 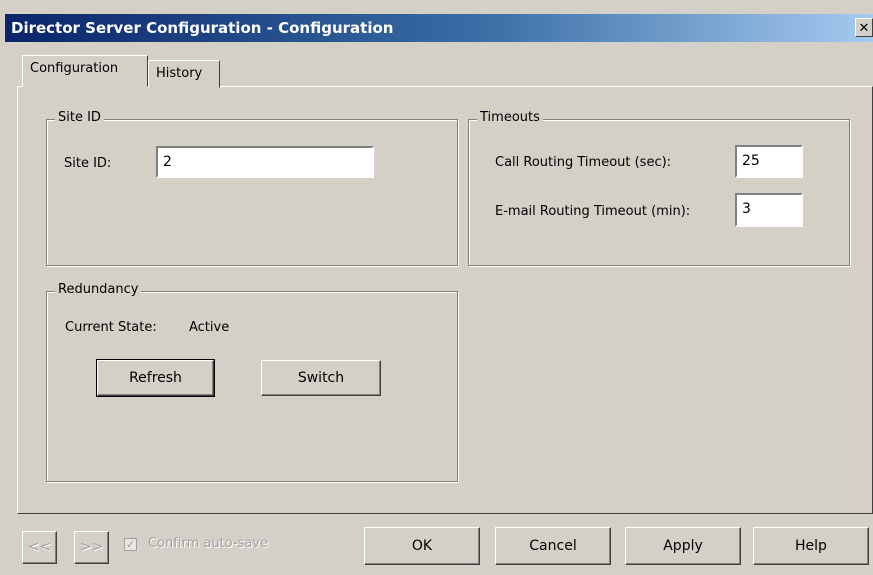 What do you see at coordinates (74, 68) in the screenshot?
I see `tab-configuration-label: Configuration` at bounding box center [74, 68].